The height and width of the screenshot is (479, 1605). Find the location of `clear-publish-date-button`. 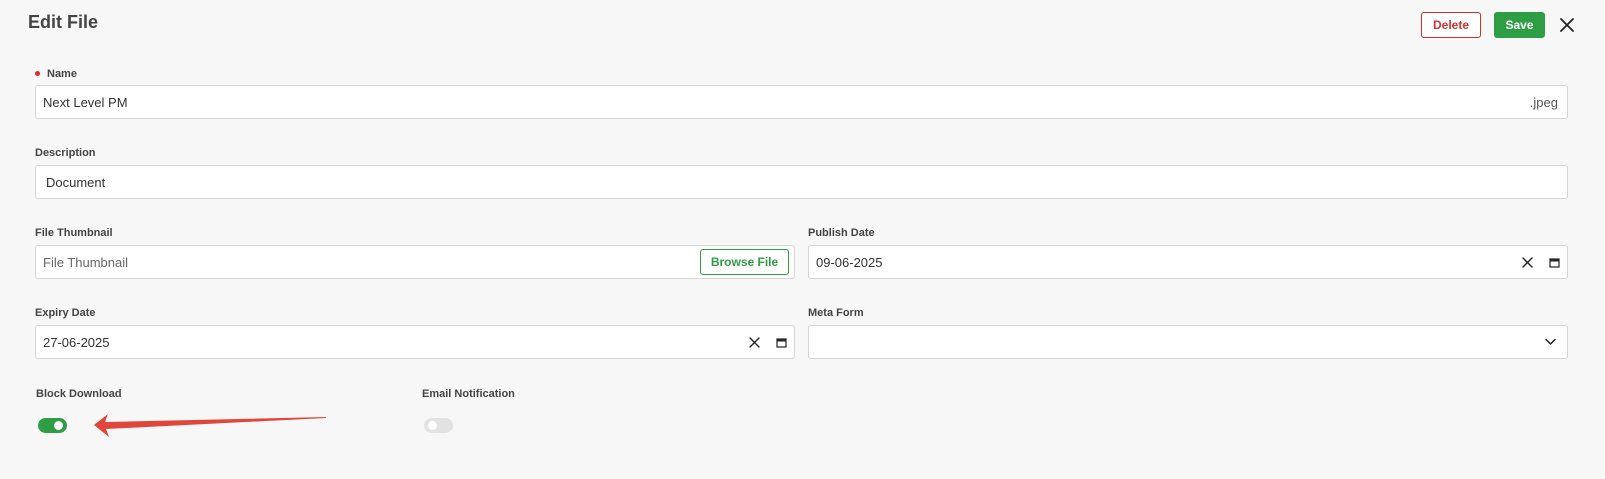

clear-publish-date-button is located at coordinates (1527, 262).